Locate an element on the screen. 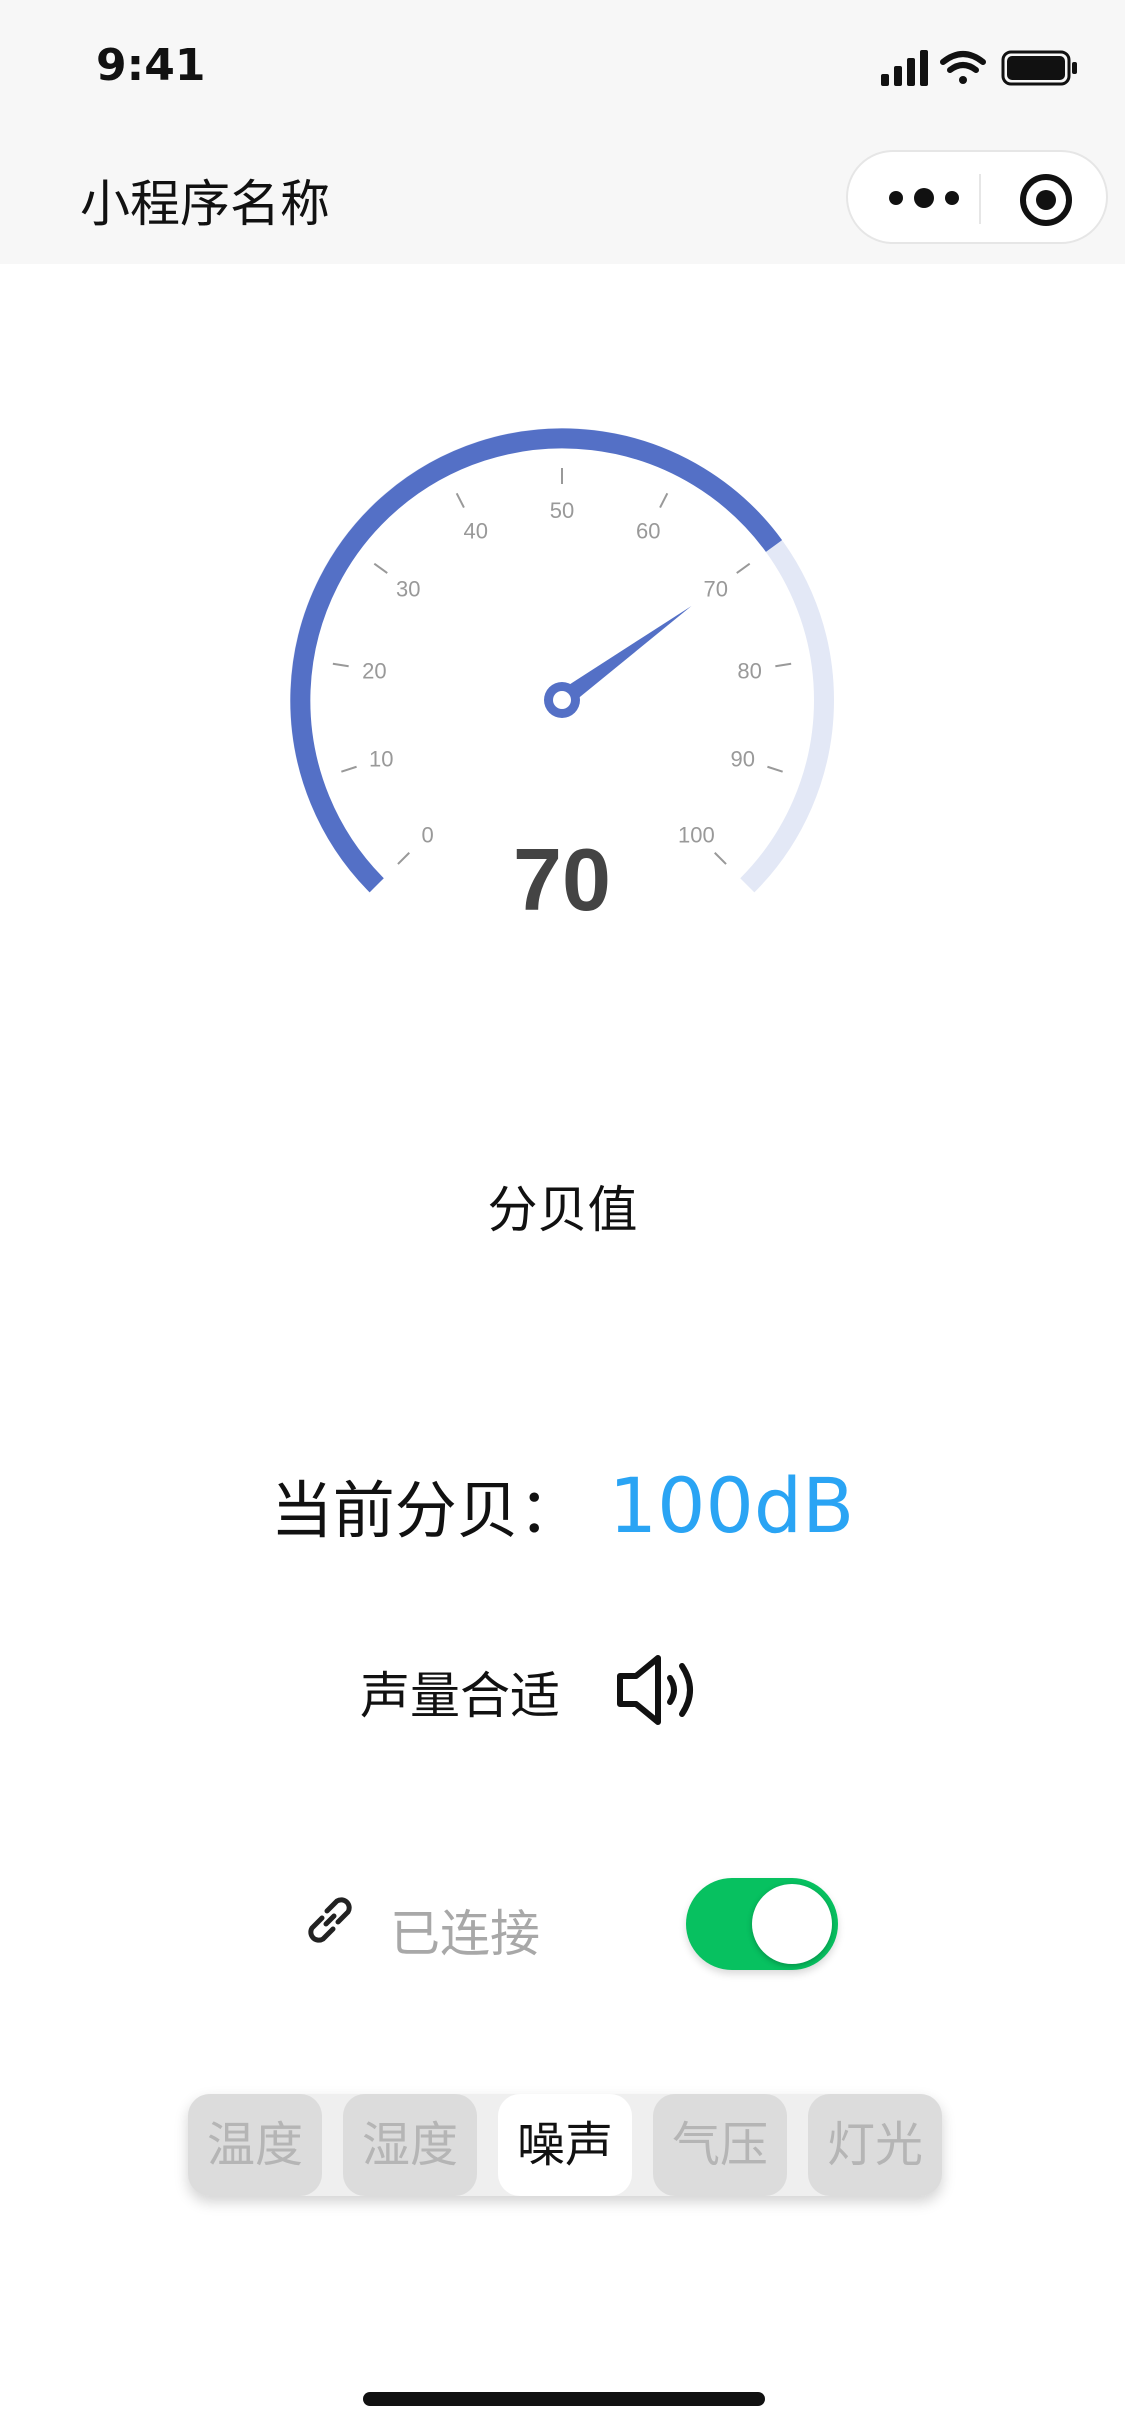 The height and width of the screenshot is (2436, 1125). gauge-tick-labels: 0 10 20 30 40 50 60 70 80 90 100 is located at coordinates (562, 672).